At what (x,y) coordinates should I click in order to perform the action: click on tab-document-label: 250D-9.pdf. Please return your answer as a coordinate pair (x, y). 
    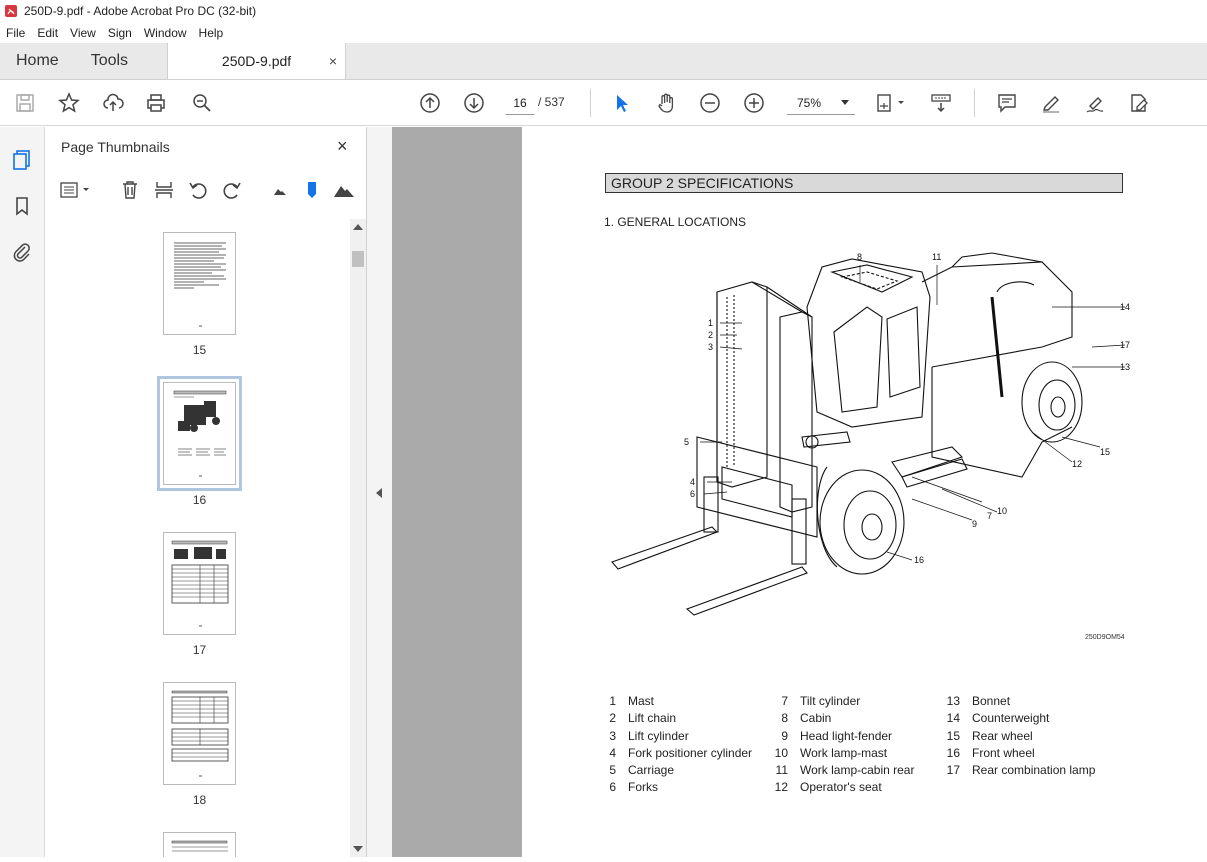
    Looking at the image, I should click on (256, 61).